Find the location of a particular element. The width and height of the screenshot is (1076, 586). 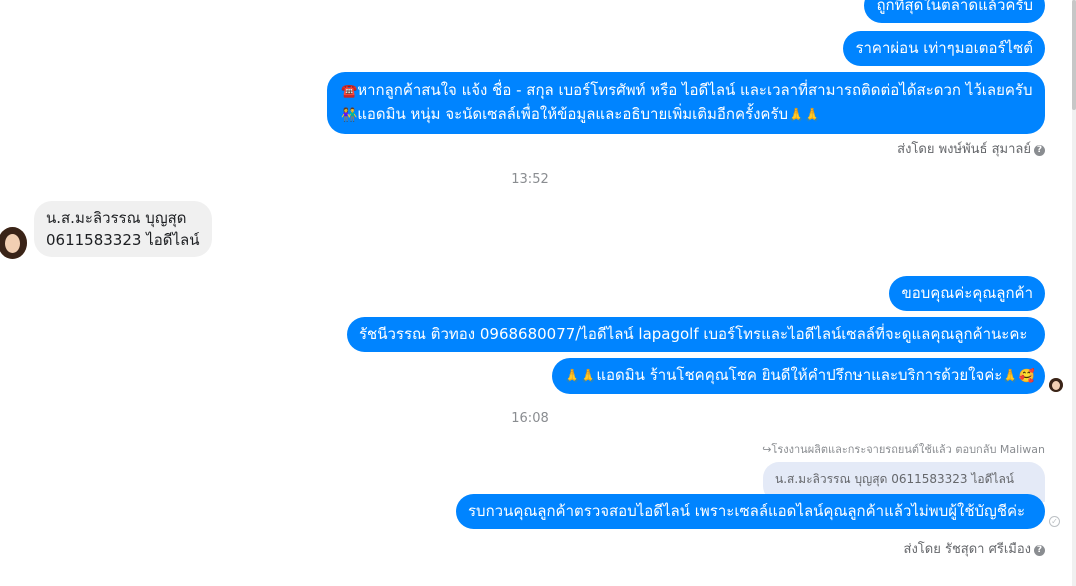

message-text: ขอบคุณค่ะคุณลูกค้า is located at coordinates (967, 293).